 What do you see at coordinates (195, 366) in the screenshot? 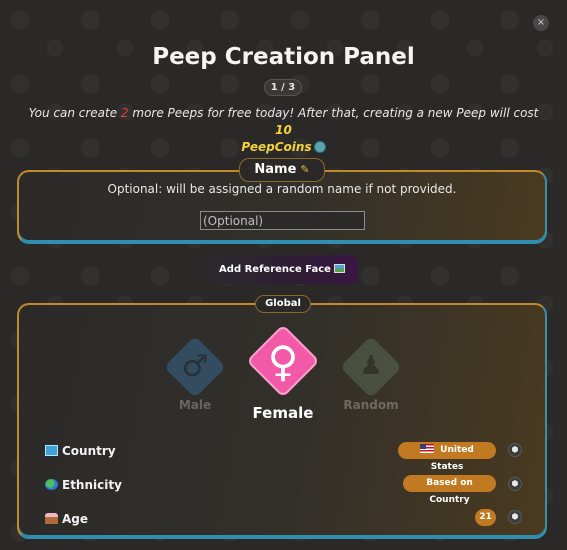
I see `male-icon: ♂` at bounding box center [195, 366].